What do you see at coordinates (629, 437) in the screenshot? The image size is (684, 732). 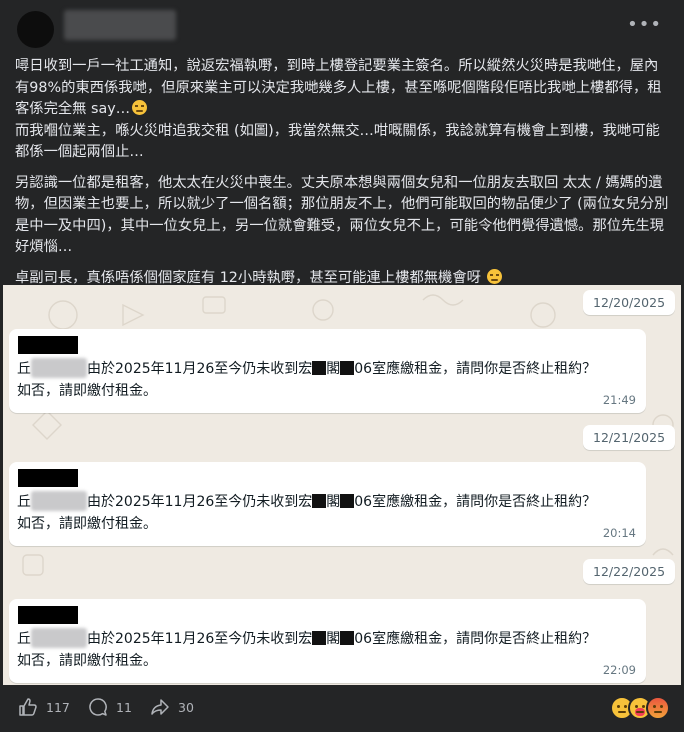 I see `date-chip: 12/21/2025` at bounding box center [629, 437].